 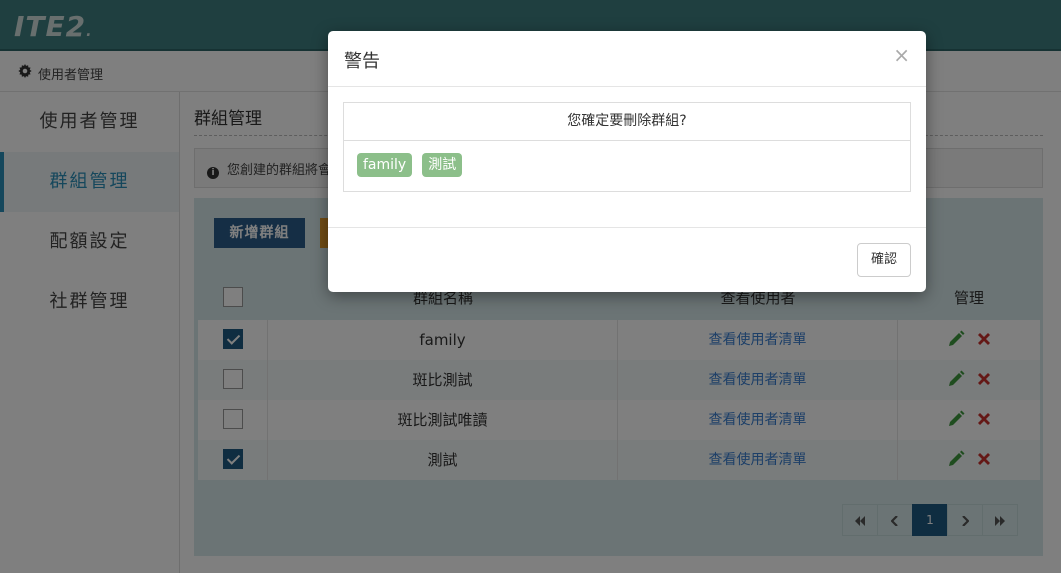 What do you see at coordinates (627, 59) in the screenshot?
I see `dialog-header: 警告 ×` at bounding box center [627, 59].